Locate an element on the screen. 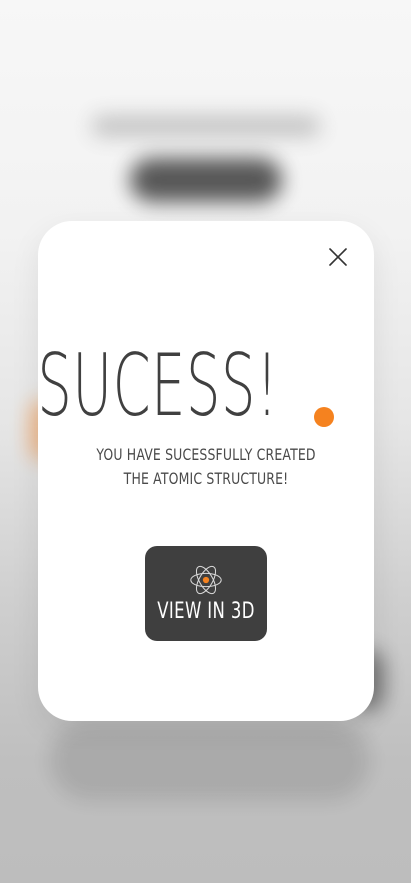  view-in-3d-button: VIEW IN 3D is located at coordinates (206, 593).